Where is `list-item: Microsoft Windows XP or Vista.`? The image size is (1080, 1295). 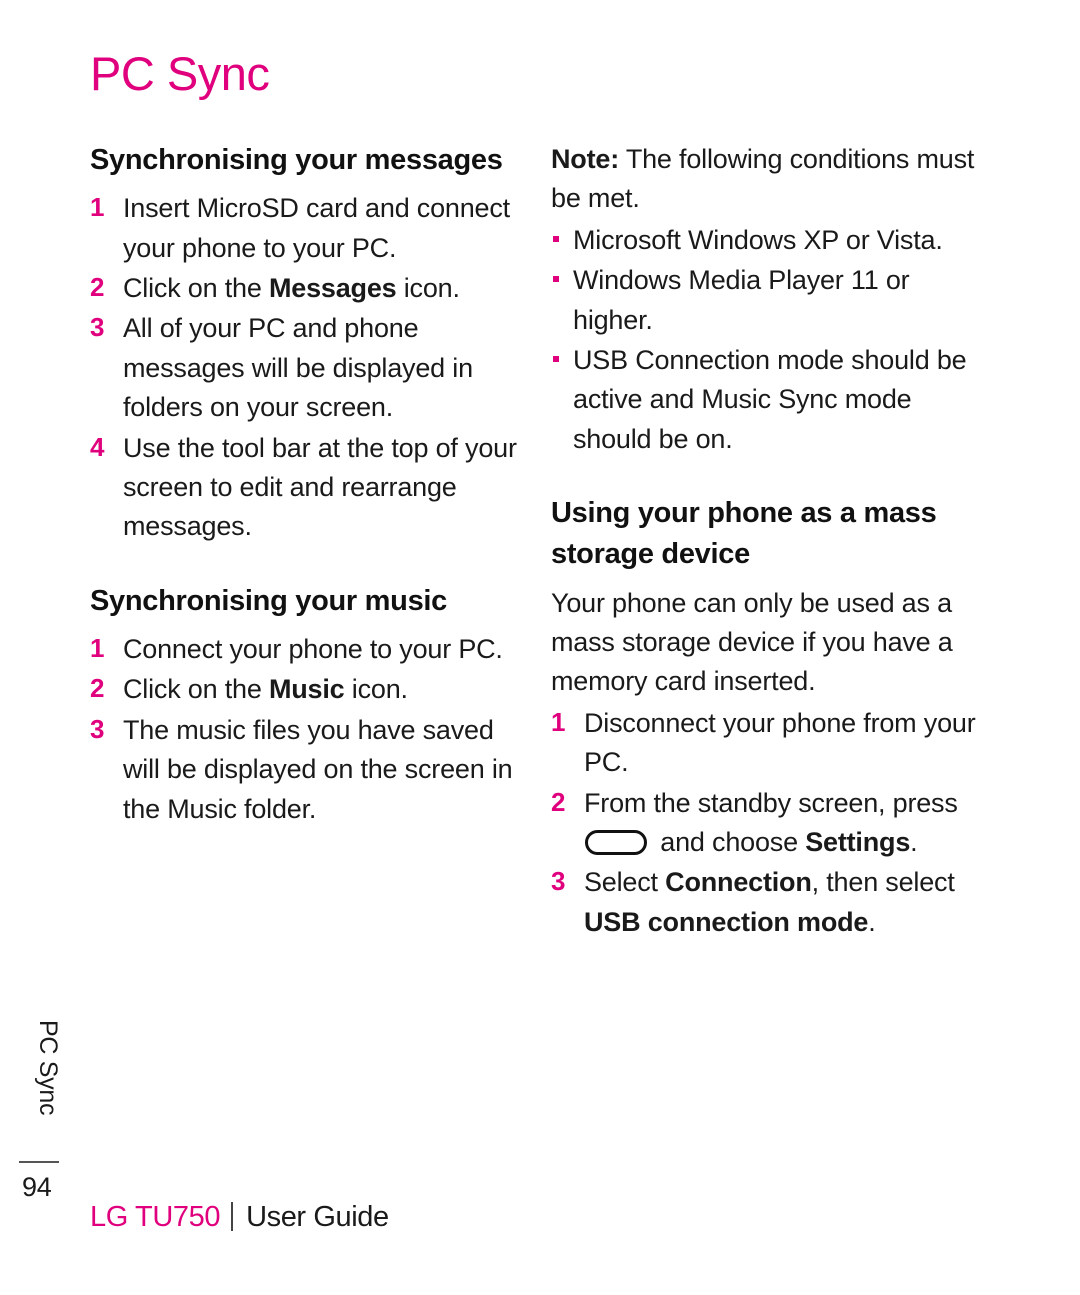 list-item: Microsoft Windows XP or Vista. is located at coordinates (771, 240).